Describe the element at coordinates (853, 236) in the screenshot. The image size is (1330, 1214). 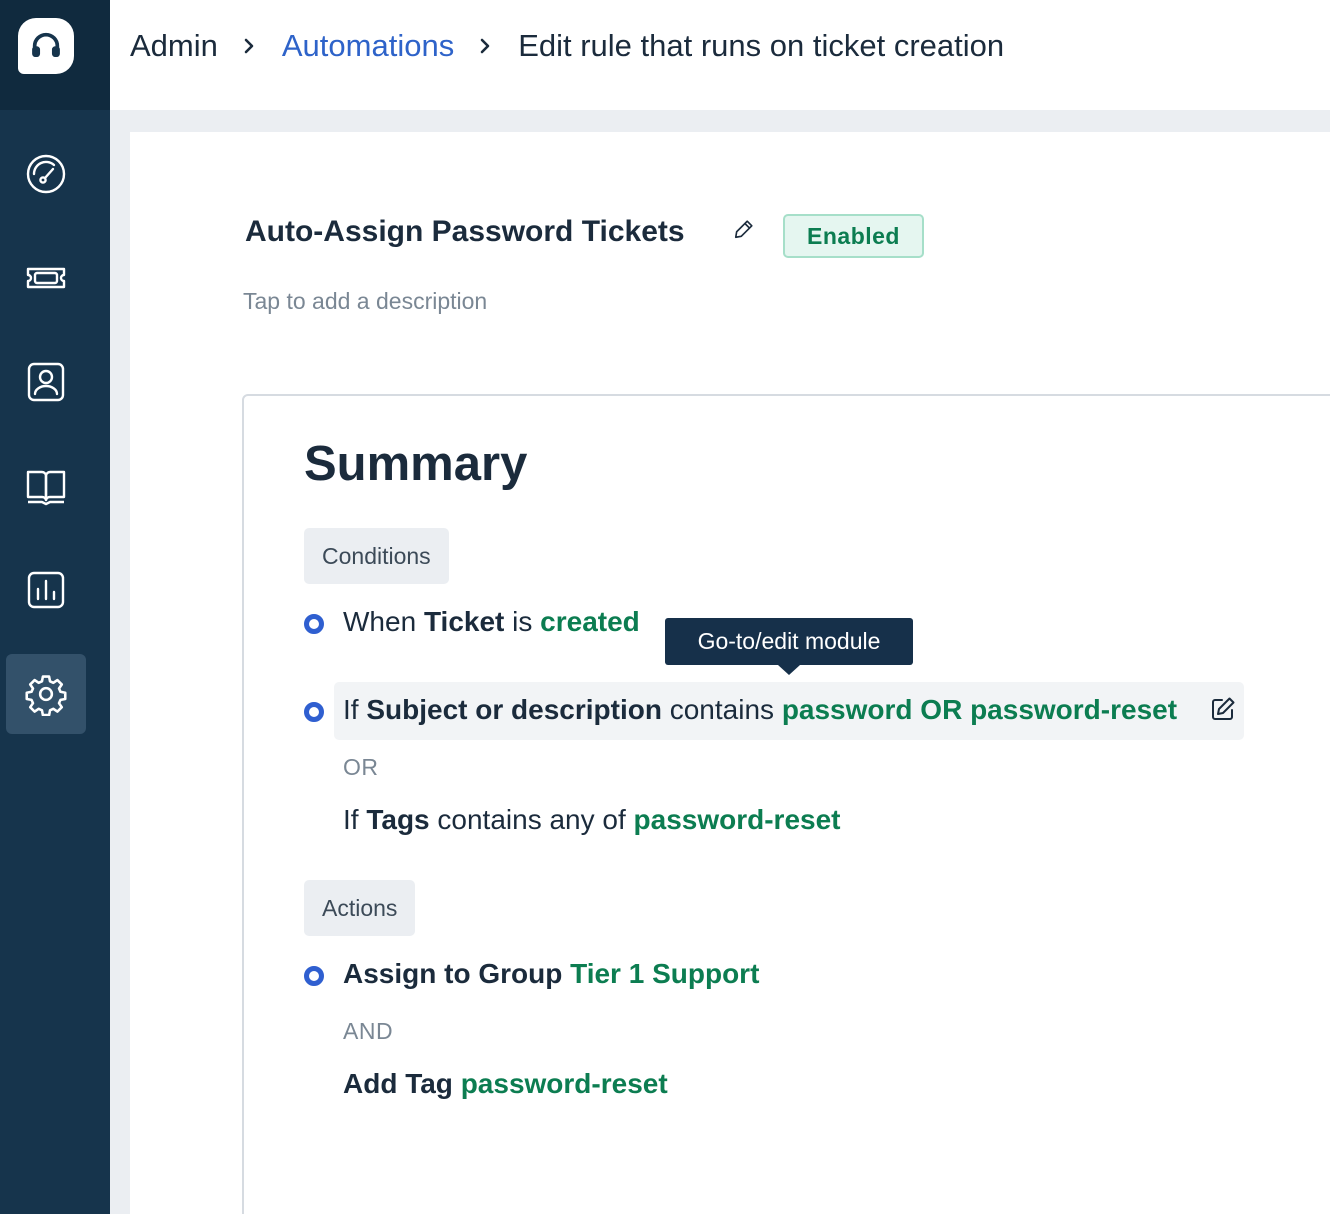
I see `status-badge: Enabled` at that location.